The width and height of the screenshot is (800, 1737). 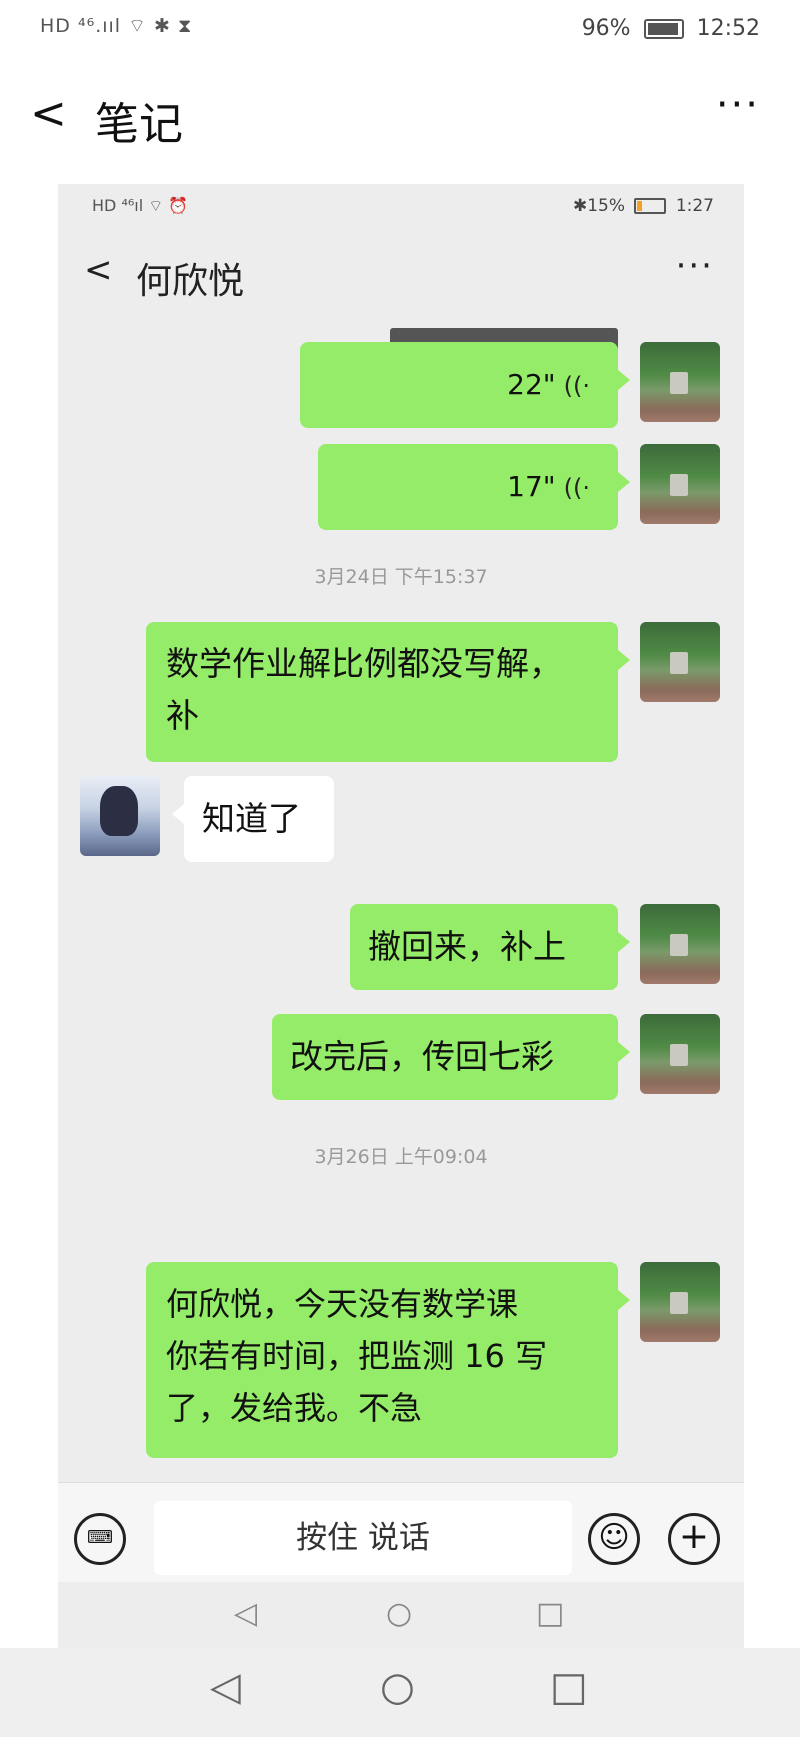 I want to click on hold-to-talk-button: 按住 说话, so click(x=363, y=1538).